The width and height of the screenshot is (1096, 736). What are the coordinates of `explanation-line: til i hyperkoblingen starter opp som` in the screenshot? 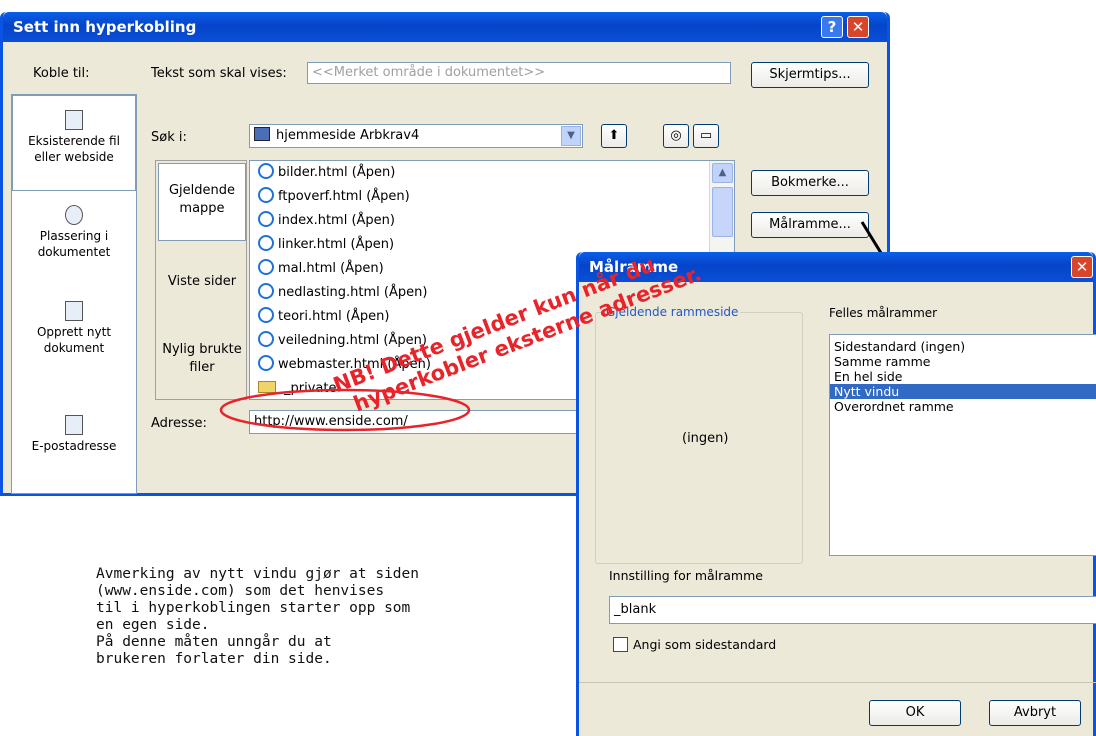 It's located at (253, 608).